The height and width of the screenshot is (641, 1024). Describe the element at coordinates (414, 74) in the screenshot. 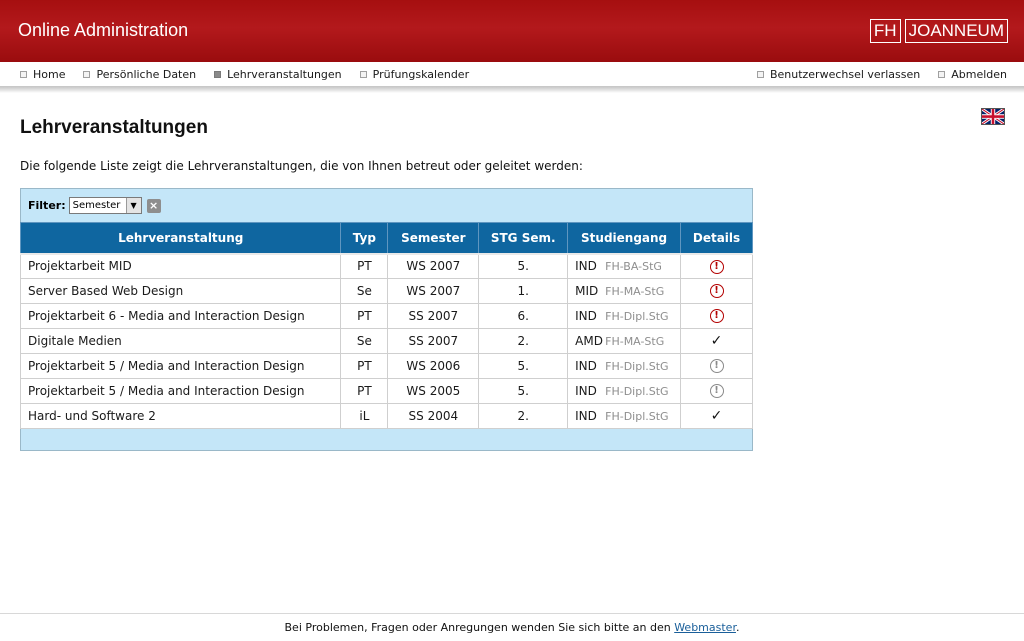

I see `nav-item-pruefungskalender: Prüfungskalender` at that location.